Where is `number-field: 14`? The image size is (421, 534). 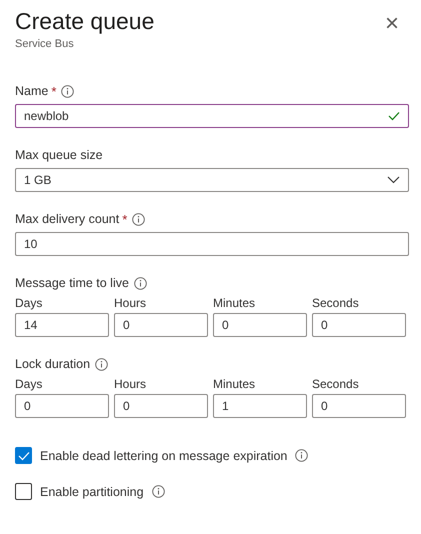 number-field: 14 is located at coordinates (62, 325).